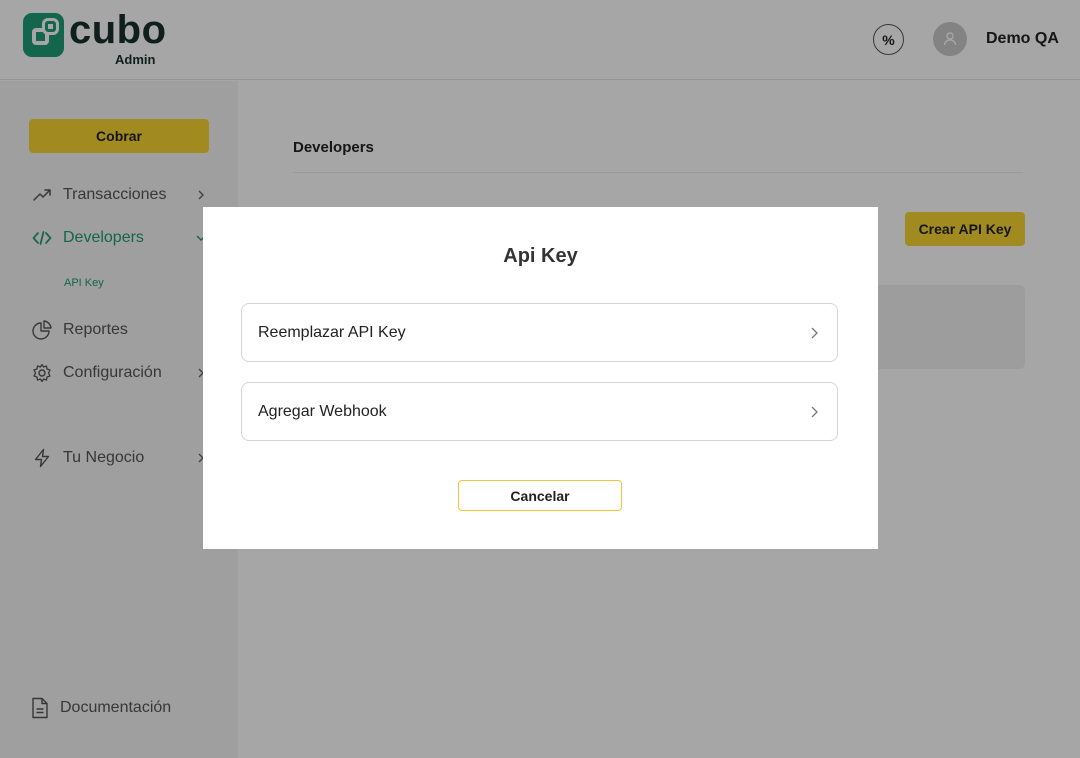 The height and width of the screenshot is (758, 1080). I want to click on modal-title: Api Key, so click(540, 256).